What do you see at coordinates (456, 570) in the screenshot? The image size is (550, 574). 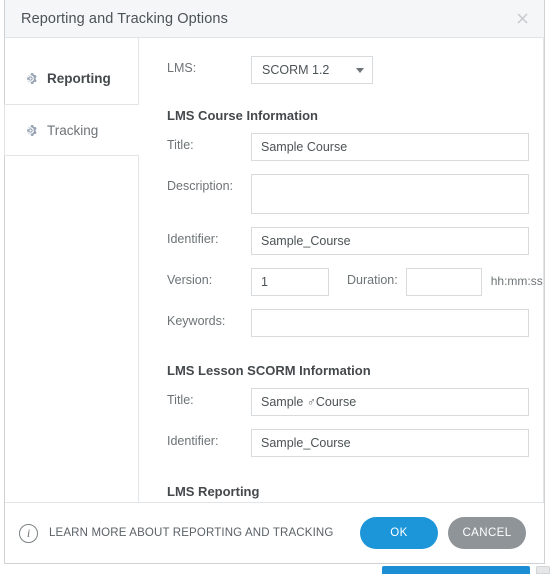 I see `background-blue-bar` at bounding box center [456, 570].